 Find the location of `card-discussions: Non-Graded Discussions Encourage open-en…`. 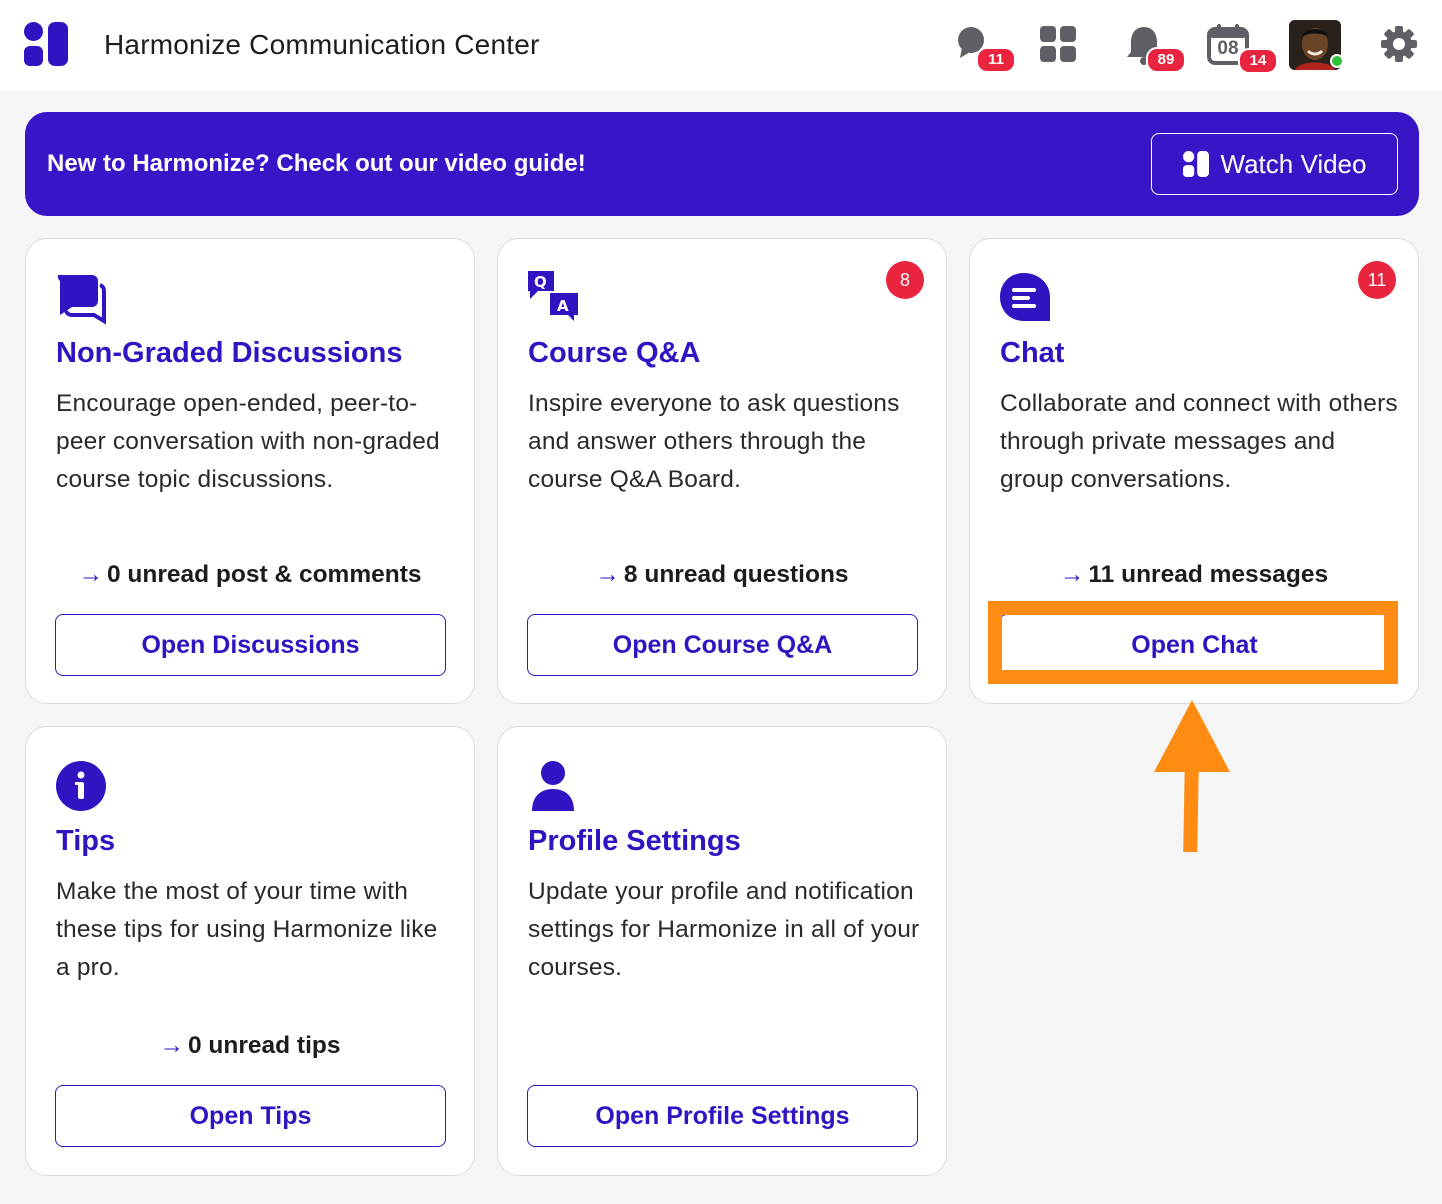

card-discussions: Non-Graded Discussions Encourage open-en… is located at coordinates (250, 471).